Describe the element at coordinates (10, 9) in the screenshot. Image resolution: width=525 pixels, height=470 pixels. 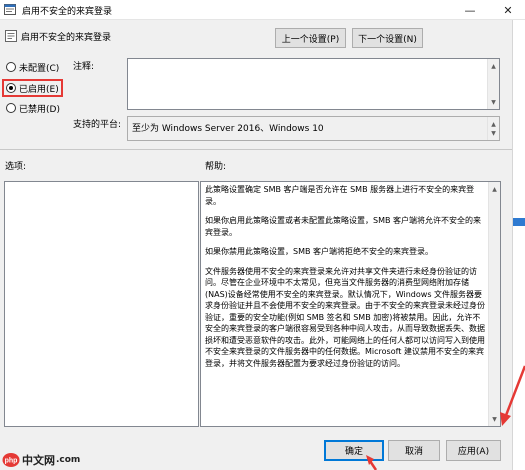
I see `policy-window-icon` at that location.